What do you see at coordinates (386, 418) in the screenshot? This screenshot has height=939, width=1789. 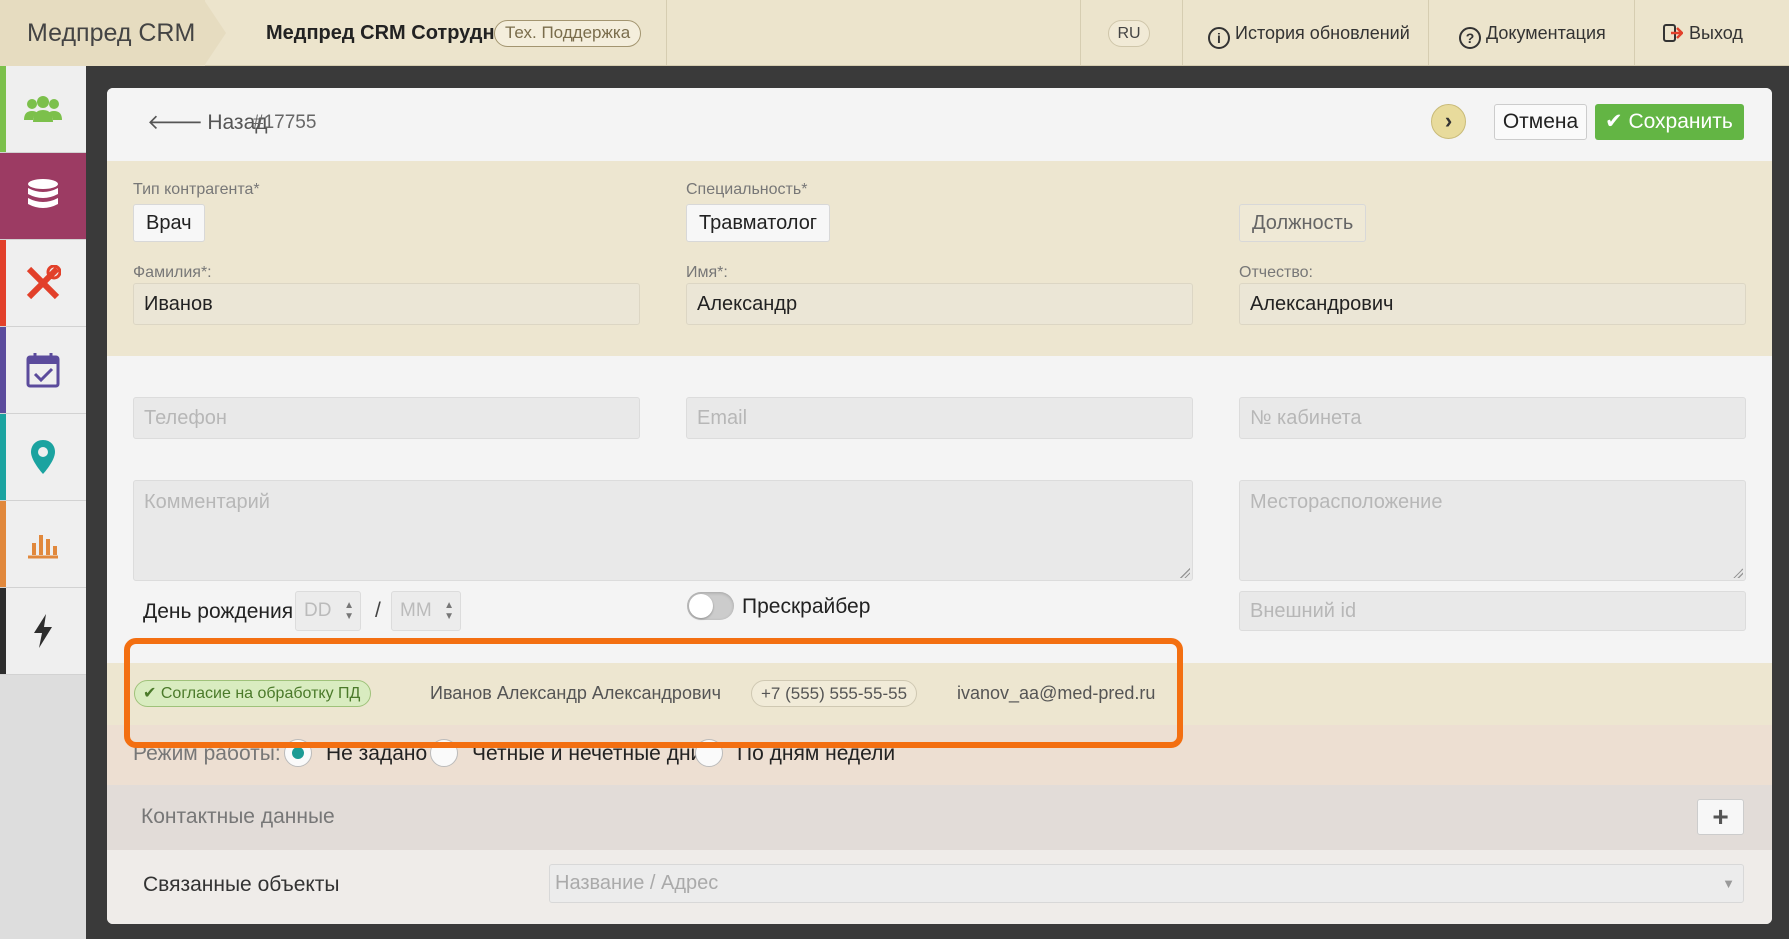 I see `phone-input: Телефон` at bounding box center [386, 418].